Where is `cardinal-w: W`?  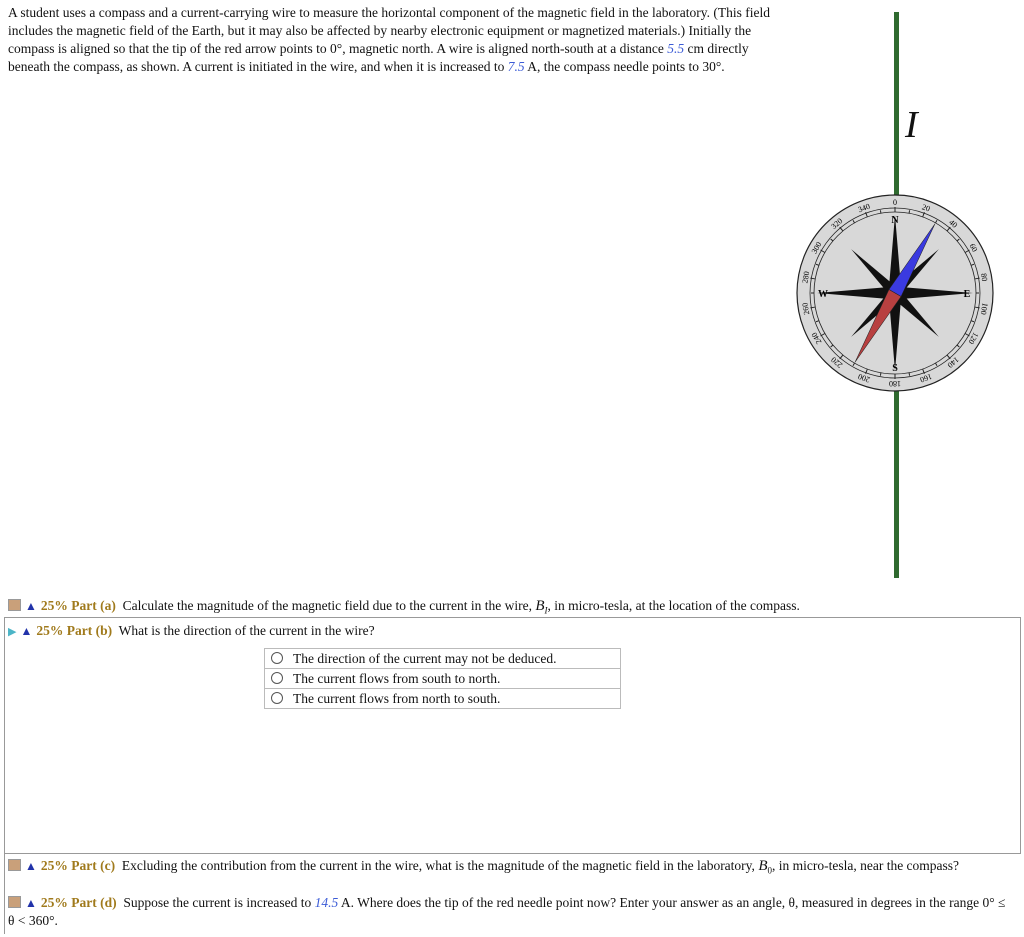 cardinal-w: W is located at coordinates (823, 294).